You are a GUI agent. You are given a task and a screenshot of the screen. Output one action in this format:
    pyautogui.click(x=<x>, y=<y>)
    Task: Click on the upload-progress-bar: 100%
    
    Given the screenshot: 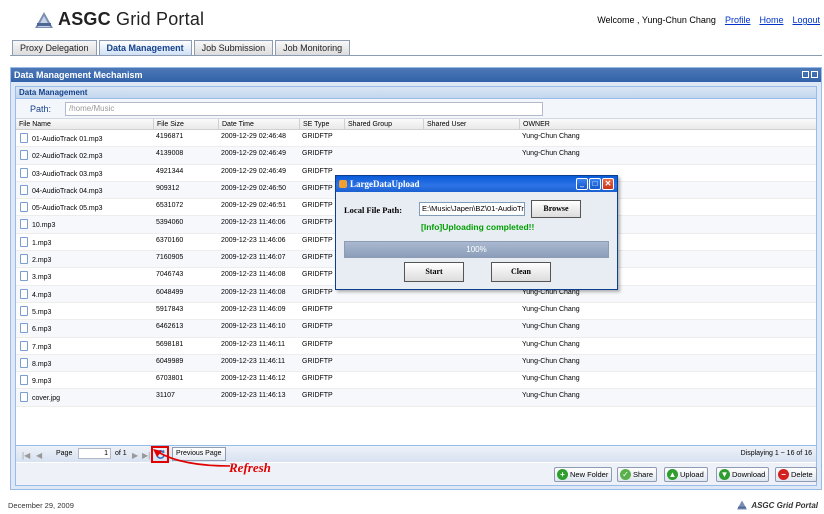 What is the action you would take?
    pyautogui.click(x=476, y=249)
    